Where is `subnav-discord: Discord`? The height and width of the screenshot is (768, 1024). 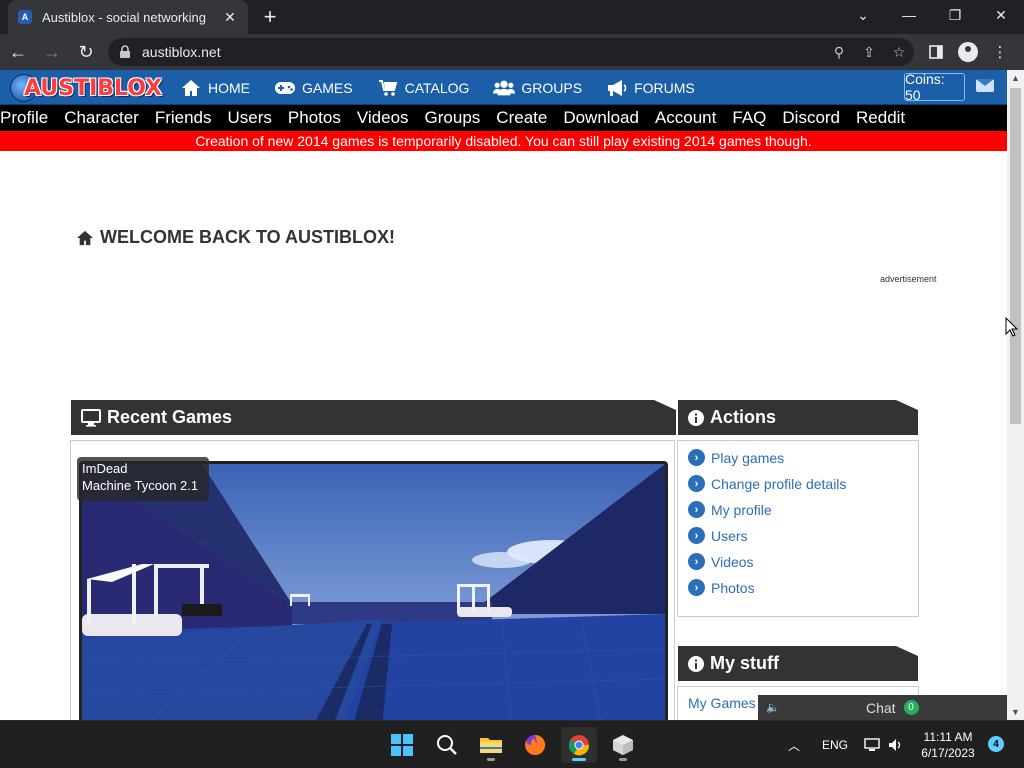 subnav-discord: Discord is located at coordinates (811, 118).